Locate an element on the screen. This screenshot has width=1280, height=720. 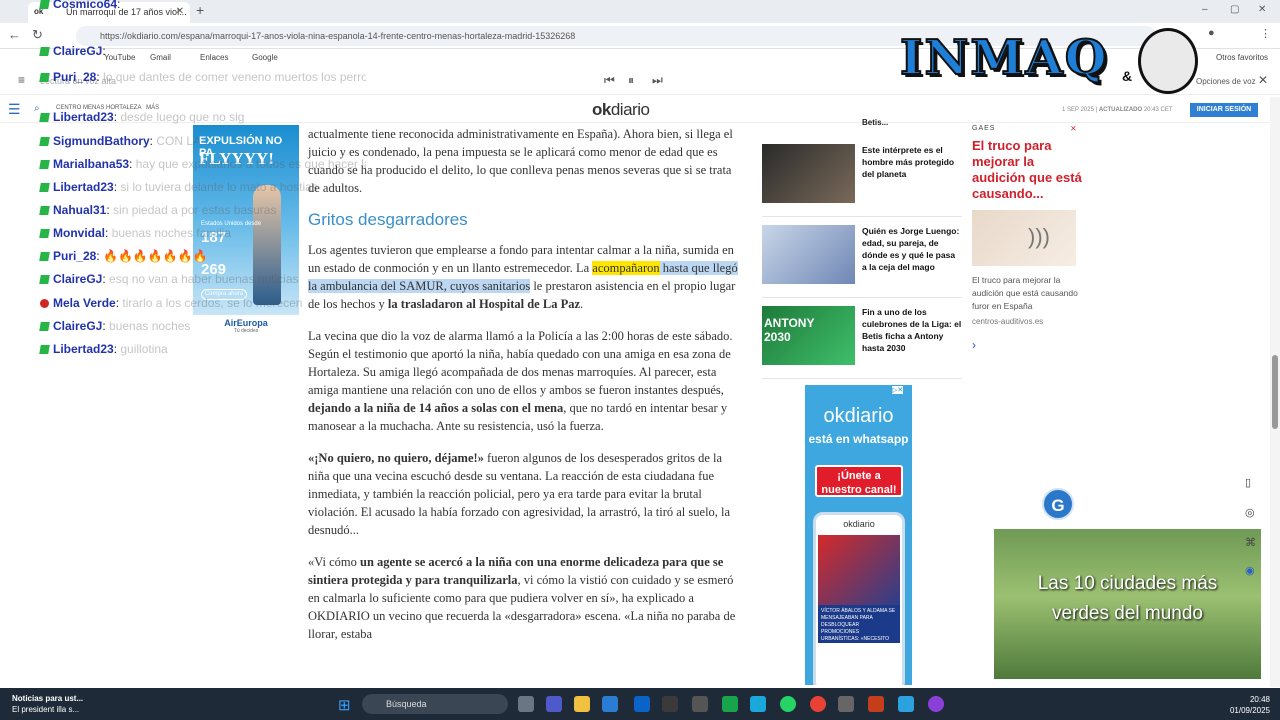
hearing-icon: ))) is located at coordinates (1039, 236).